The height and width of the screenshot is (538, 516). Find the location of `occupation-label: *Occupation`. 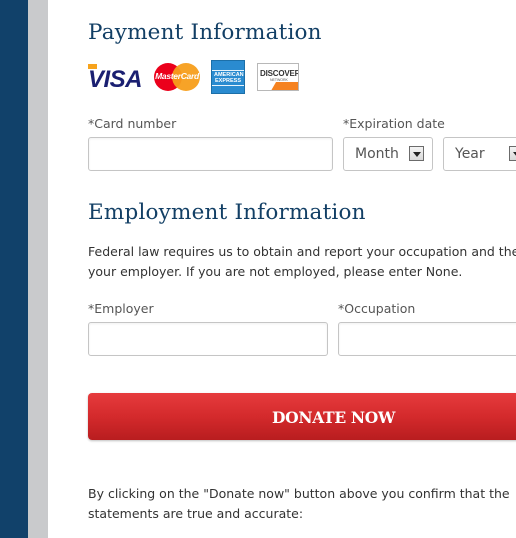

occupation-label: *Occupation is located at coordinates (377, 308).